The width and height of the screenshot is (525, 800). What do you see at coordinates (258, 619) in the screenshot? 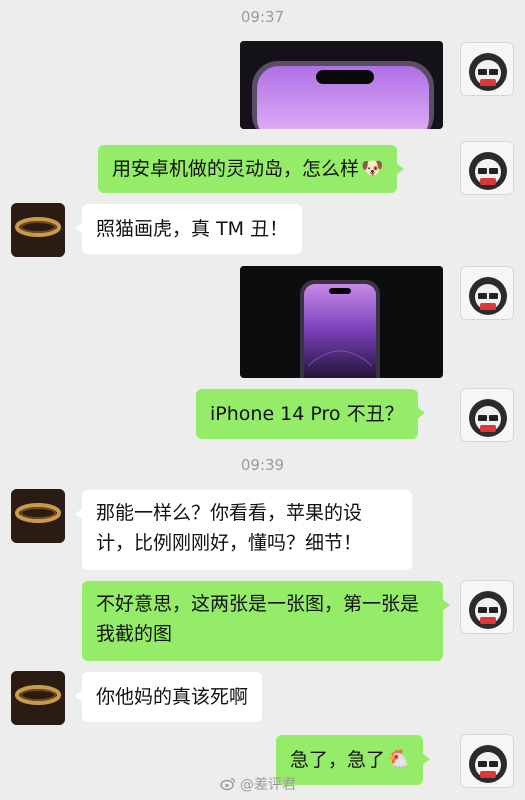
I see `message-text: 不好意思，这两张是一张图，第一张是我截的图` at bounding box center [258, 619].